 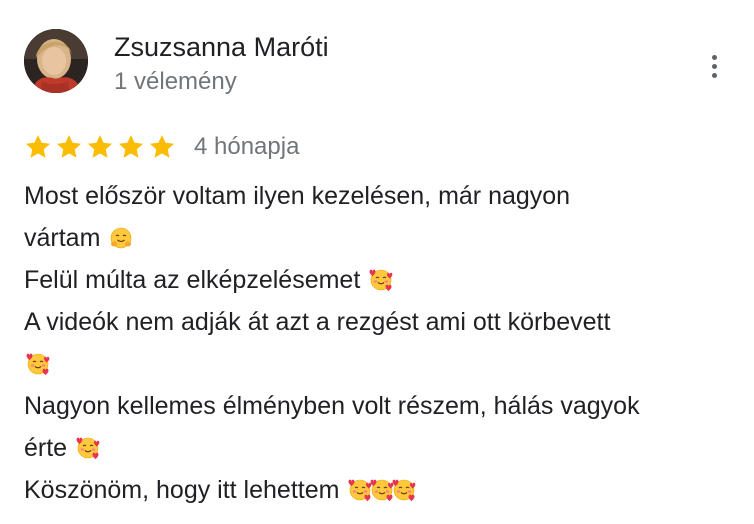 I want to click on review-text-line-content: Köszönöm, hogy itt lehettem, so click(x=182, y=490).